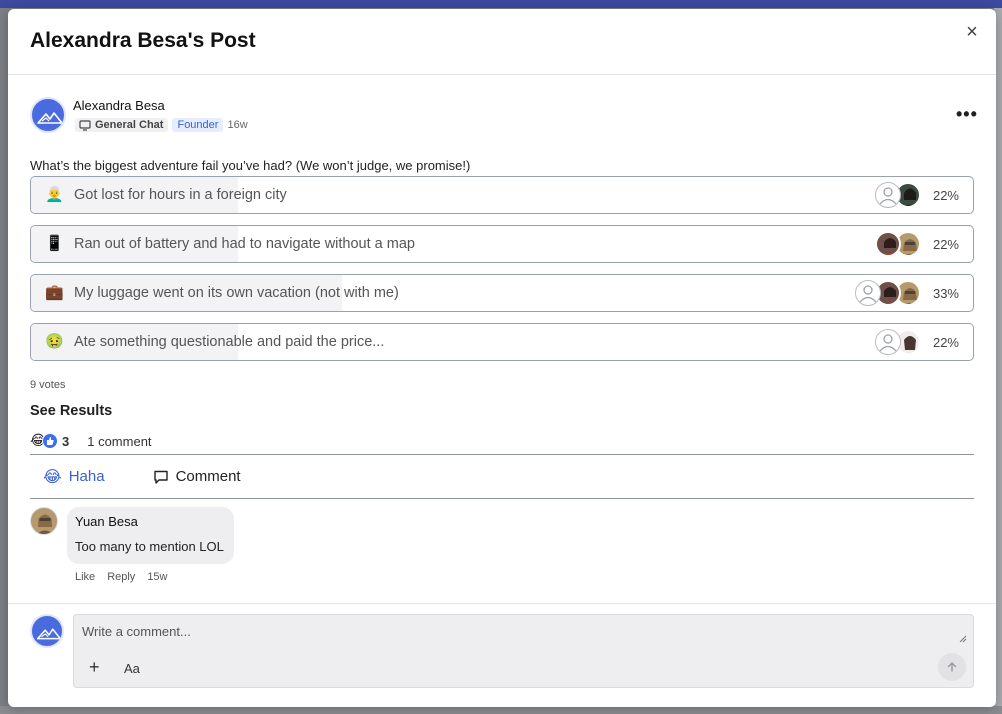  I want to click on commenter-avatar, so click(44, 521).